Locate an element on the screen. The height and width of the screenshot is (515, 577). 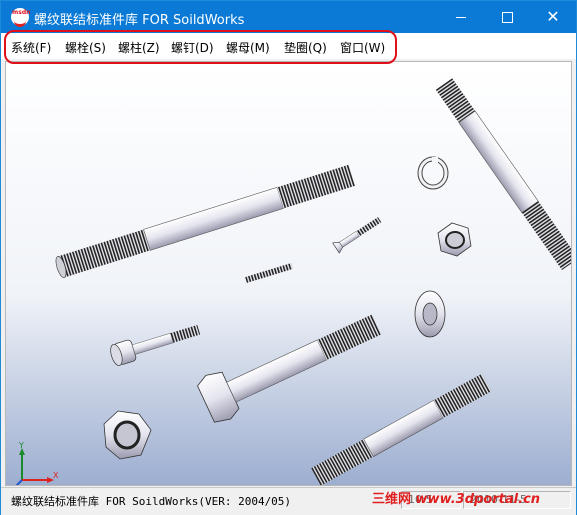
window-title: 螺纹联结标准件库 FOR SoildWorks is located at coordinates (139, 20).